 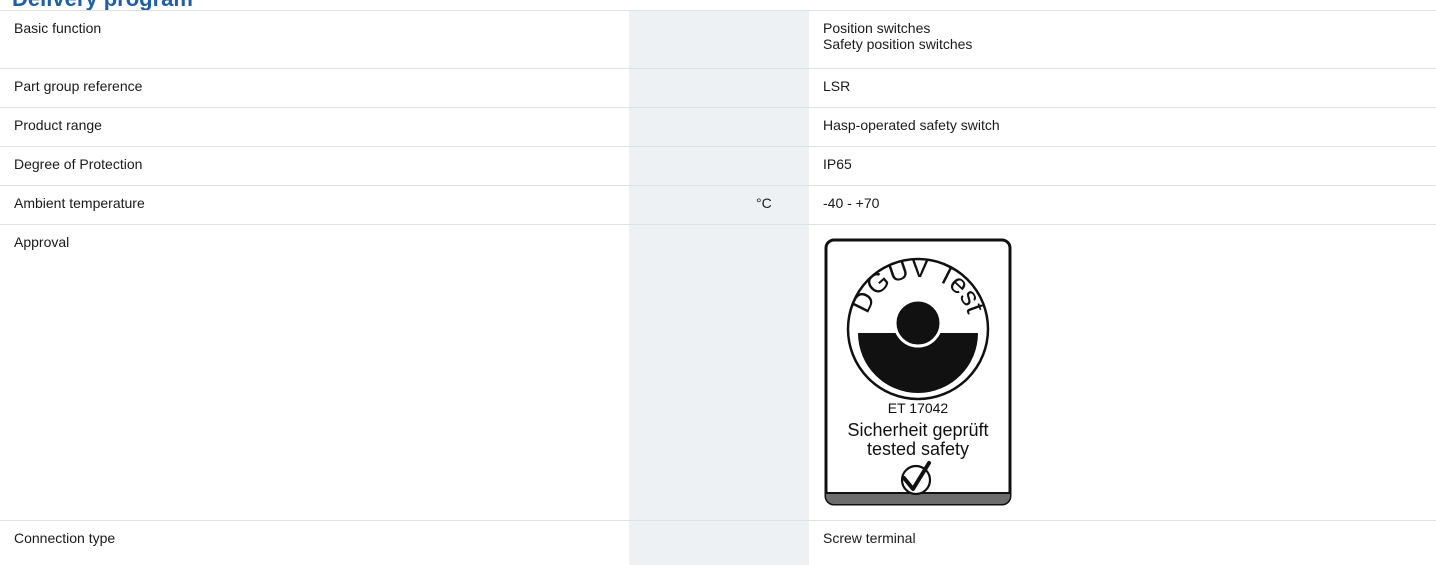 What do you see at coordinates (718, 205) in the screenshot?
I see `table-row: Ambient temperature °C -40 - +70` at bounding box center [718, 205].